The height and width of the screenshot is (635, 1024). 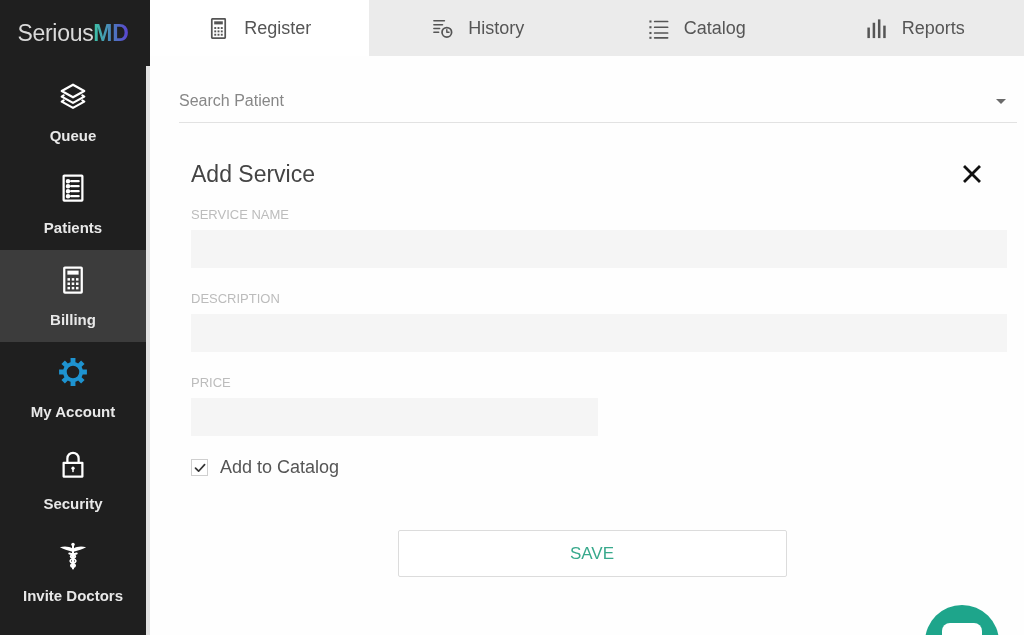 I want to click on patient-search-field: Search Patient, so click(x=598, y=101).